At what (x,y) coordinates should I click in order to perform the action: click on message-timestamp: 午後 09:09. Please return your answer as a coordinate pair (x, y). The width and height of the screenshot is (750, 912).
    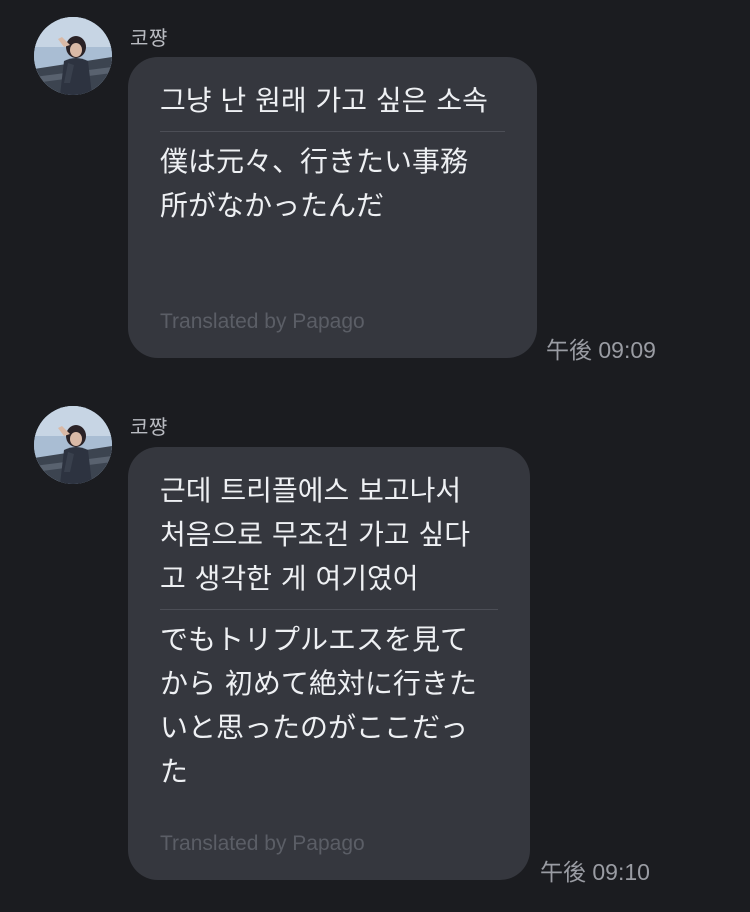
    Looking at the image, I should click on (601, 350).